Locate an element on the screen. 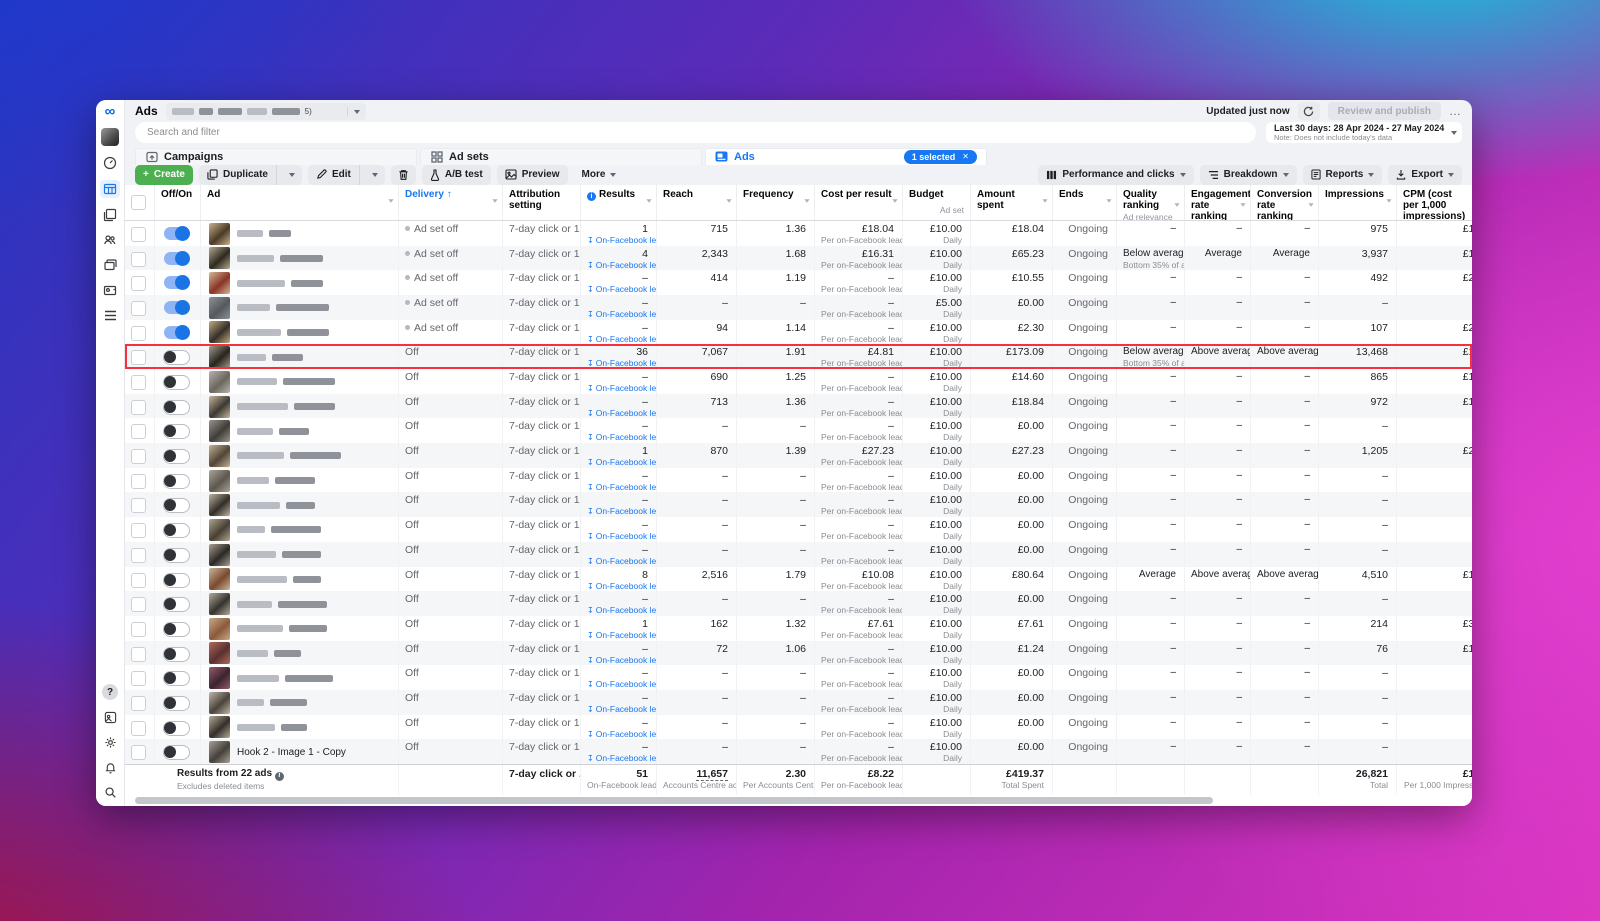 This screenshot has height=921, width=1600. ab-test-button: A/B test is located at coordinates (456, 174).